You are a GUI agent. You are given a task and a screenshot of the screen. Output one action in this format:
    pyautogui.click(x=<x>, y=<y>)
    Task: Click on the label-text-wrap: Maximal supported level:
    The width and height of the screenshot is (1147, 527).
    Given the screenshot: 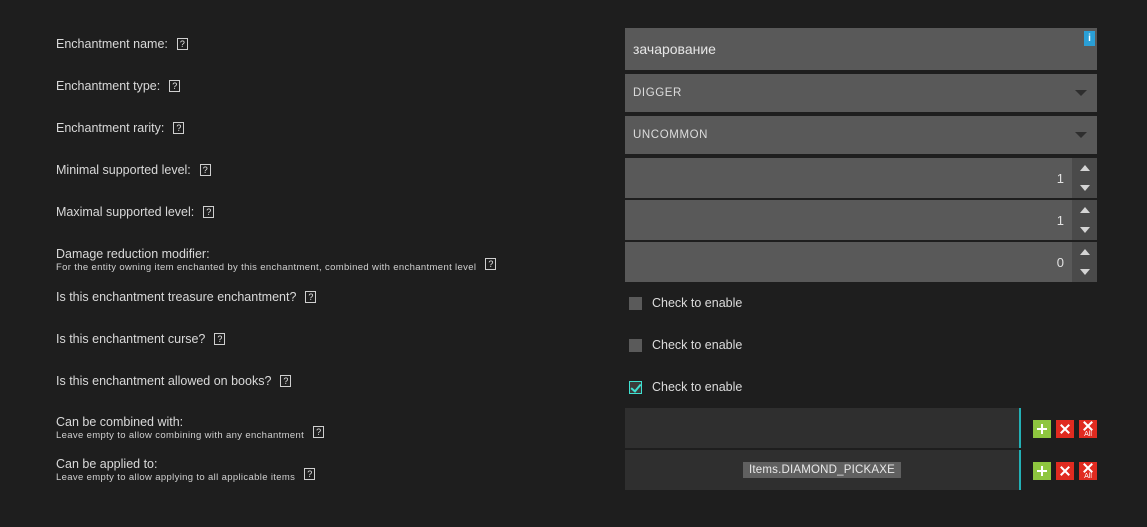 What is the action you would take?
    pyautogui.click(x=125, y=212)
    